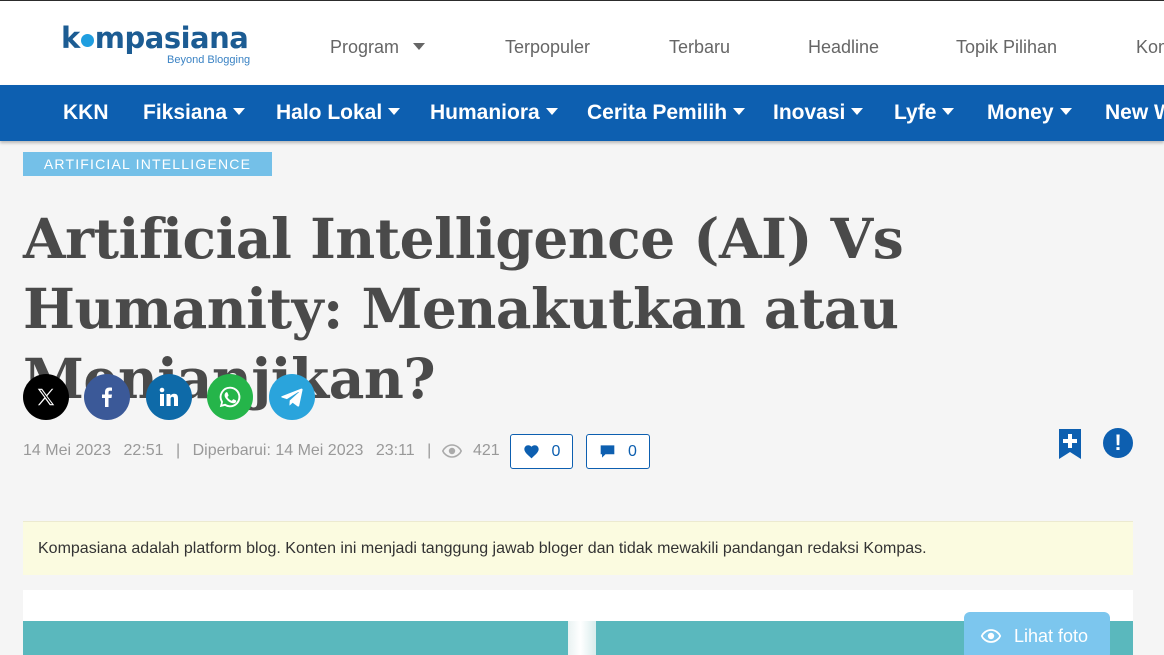 This screenshot has height=655, width=1164. What do you see at coordinates (1134, 113) in the screenshot?
I see `category-new-w: New W` at bounding box center [1134, 113].